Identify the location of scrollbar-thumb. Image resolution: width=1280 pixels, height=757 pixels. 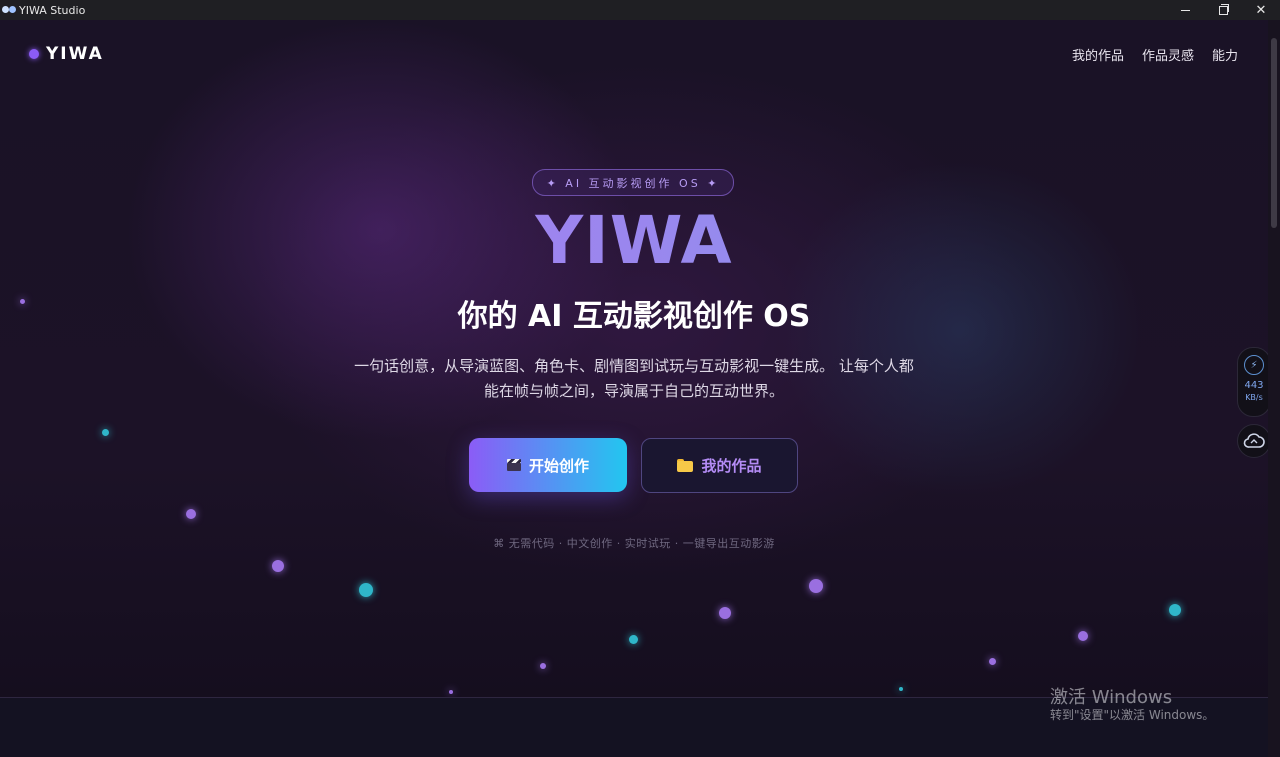
(1274, 133).